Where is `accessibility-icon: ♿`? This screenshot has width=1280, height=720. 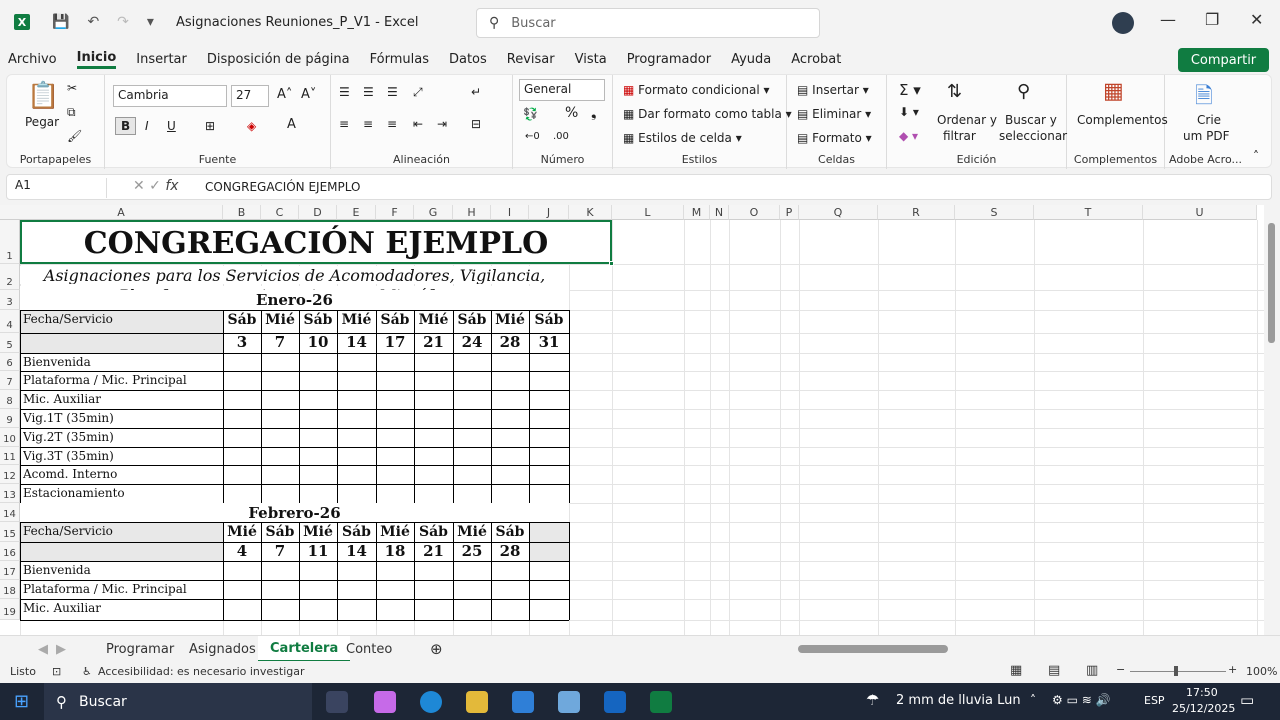 accessibility-icon: ♿ is located at coordinates (87, 671).